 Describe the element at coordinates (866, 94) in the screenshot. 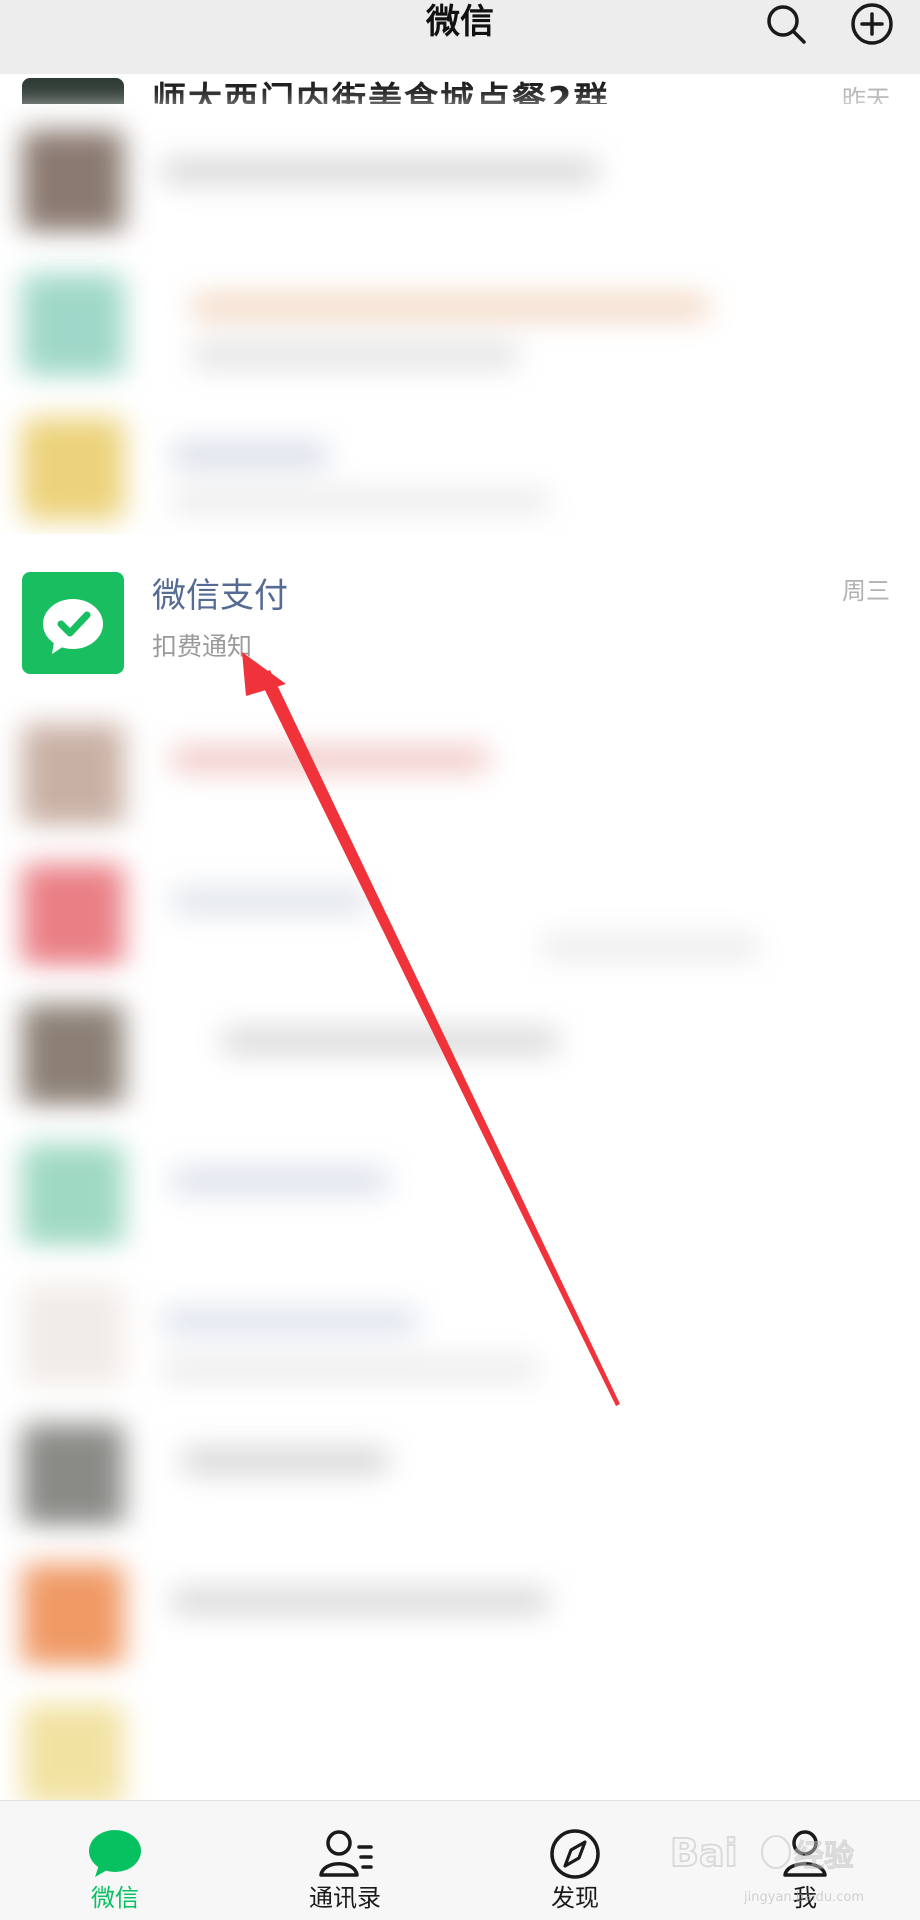

I see `chat-time: 昨天` at that location.